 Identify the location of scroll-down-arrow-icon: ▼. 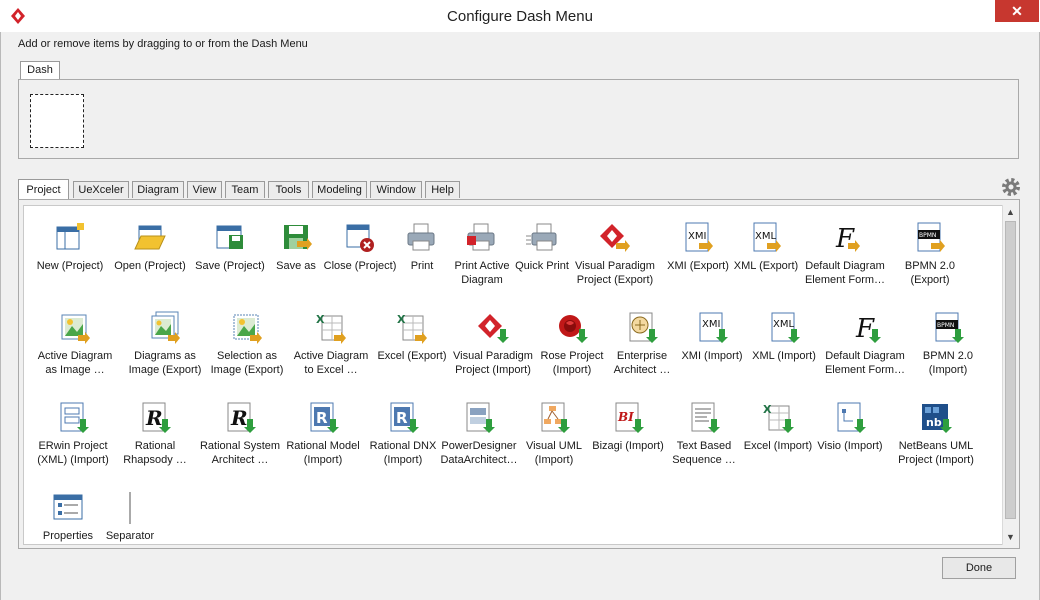
(1010, 537).